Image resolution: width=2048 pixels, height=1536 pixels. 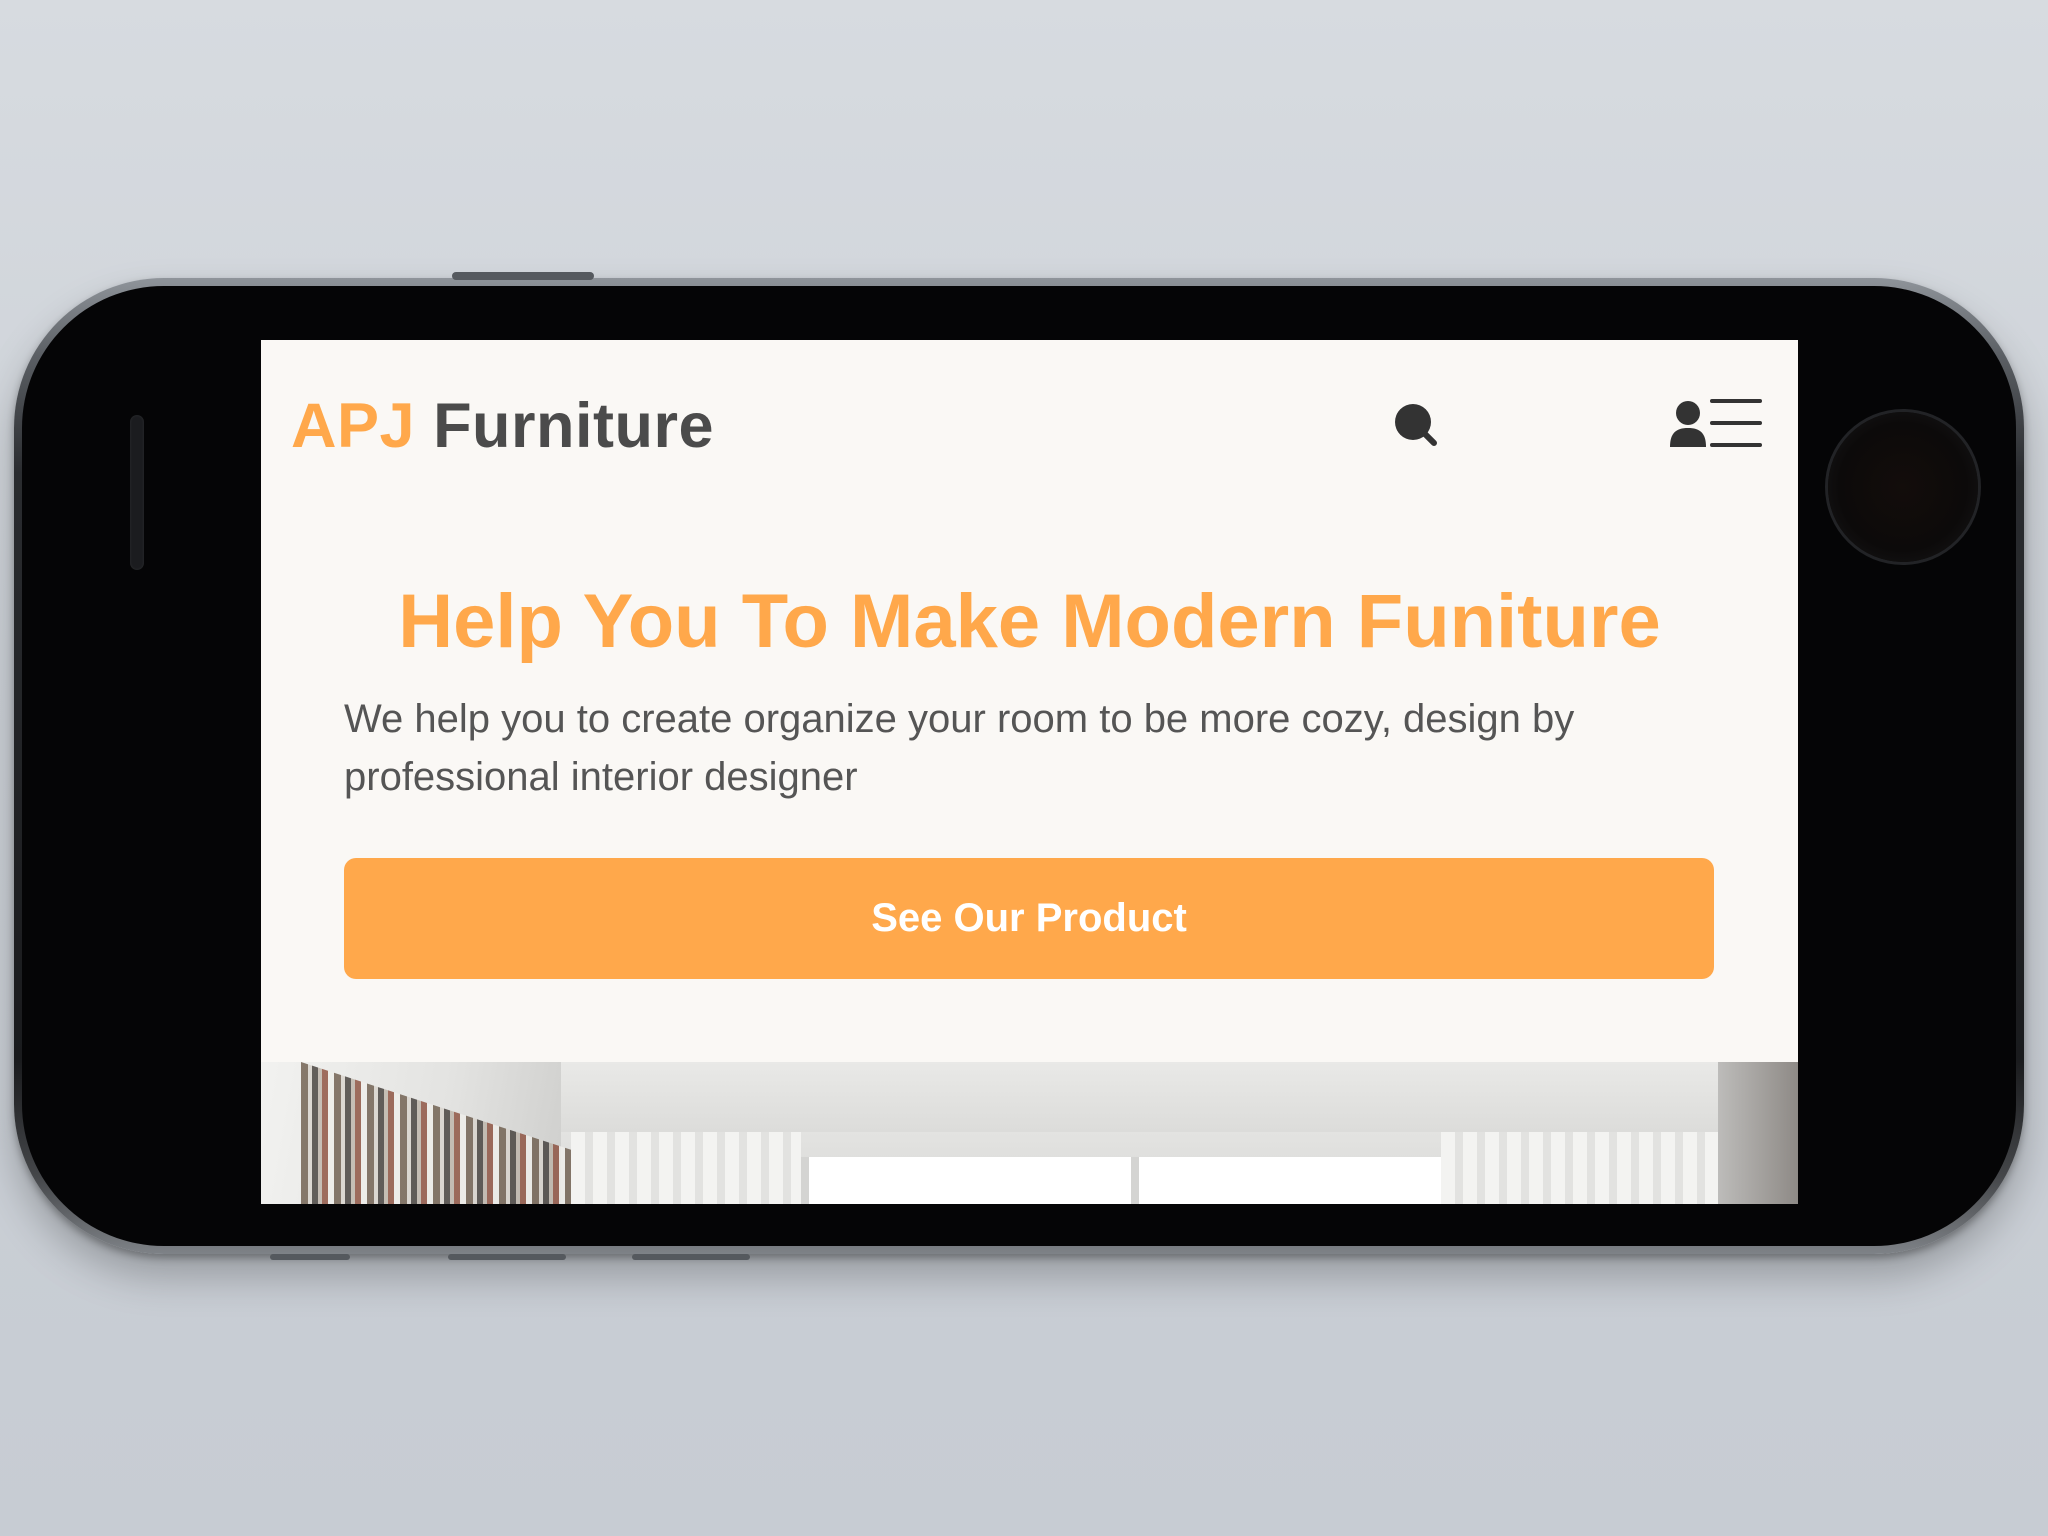 What do you see at coordinates (1758, 1133) in the screenshot?
I see `image-wall` at bounding box center [1758, 1133].